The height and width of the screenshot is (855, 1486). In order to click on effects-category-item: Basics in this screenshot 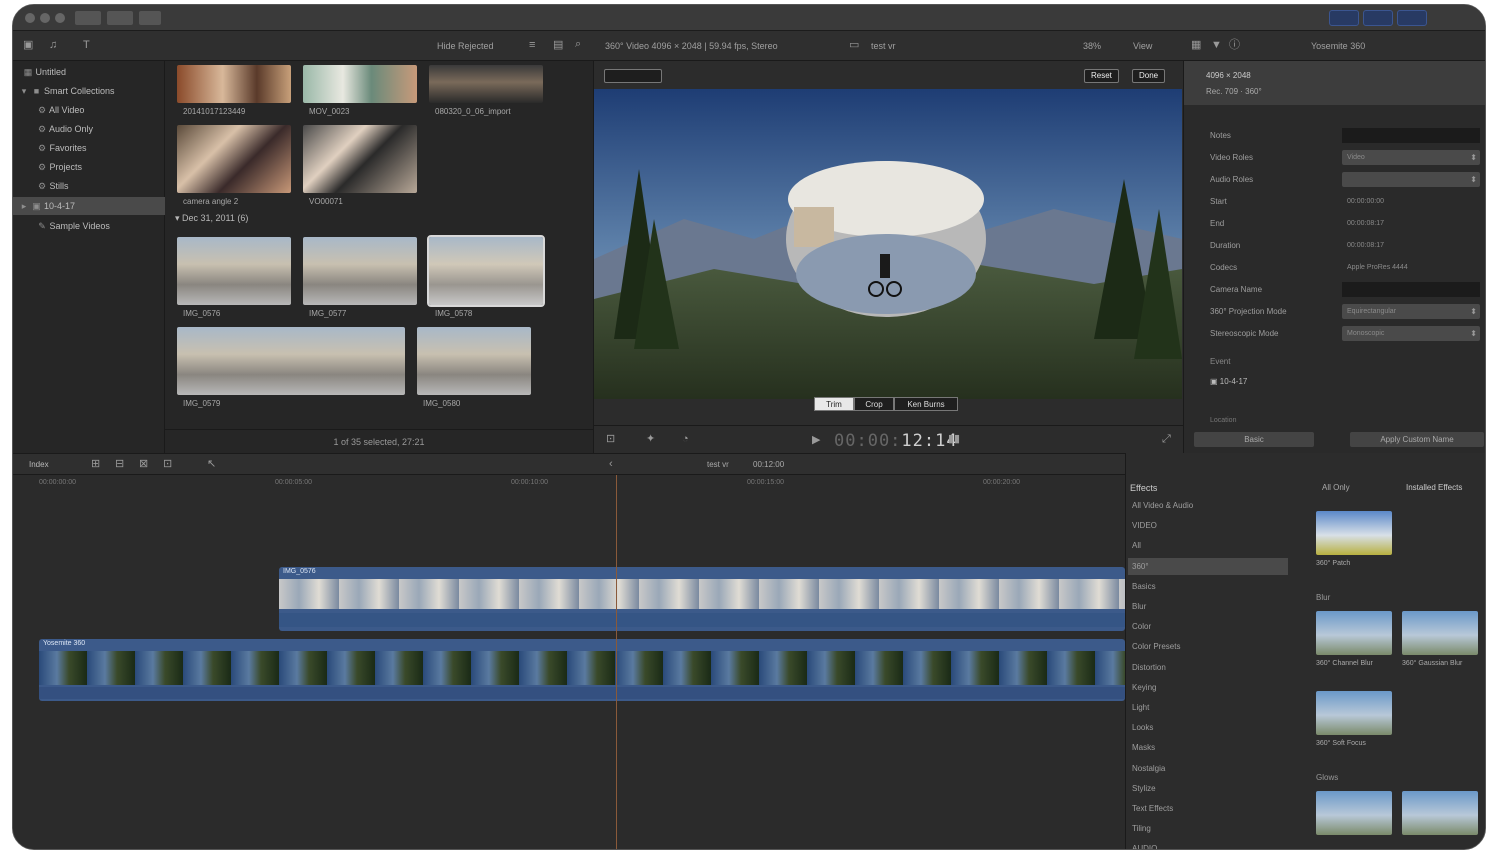, I will do `click(1208, 586)`.